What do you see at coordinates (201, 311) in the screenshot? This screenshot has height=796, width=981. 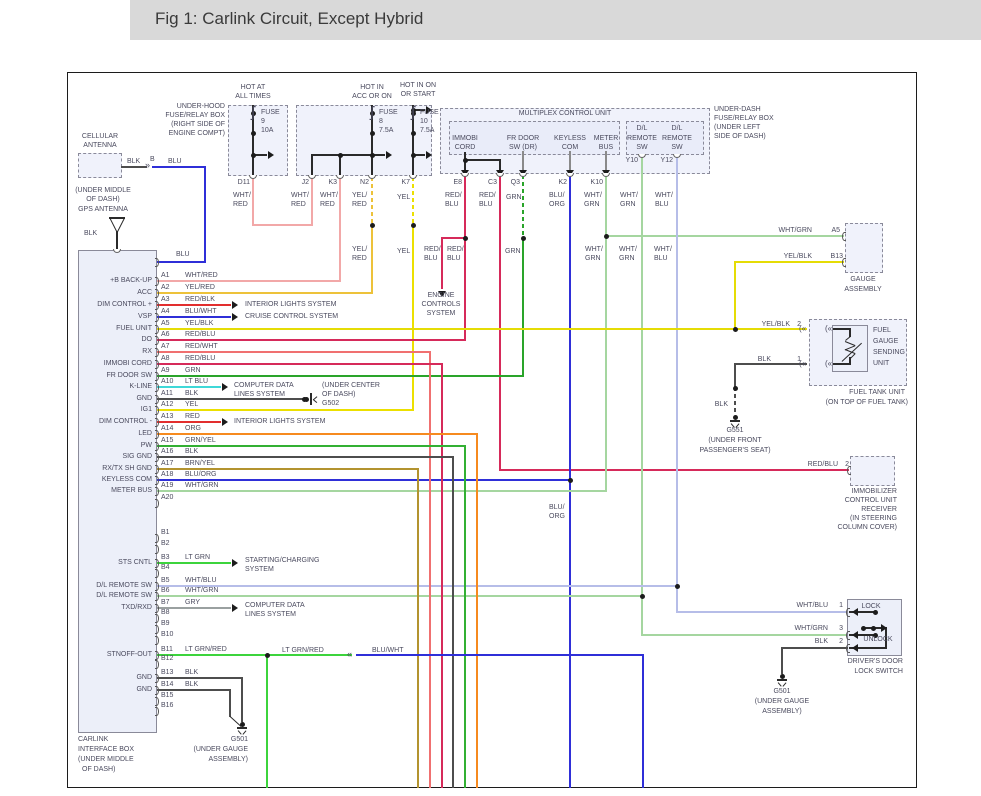 I see `wire-color-label: BLU/WHT` at bounding box center [201, 311].